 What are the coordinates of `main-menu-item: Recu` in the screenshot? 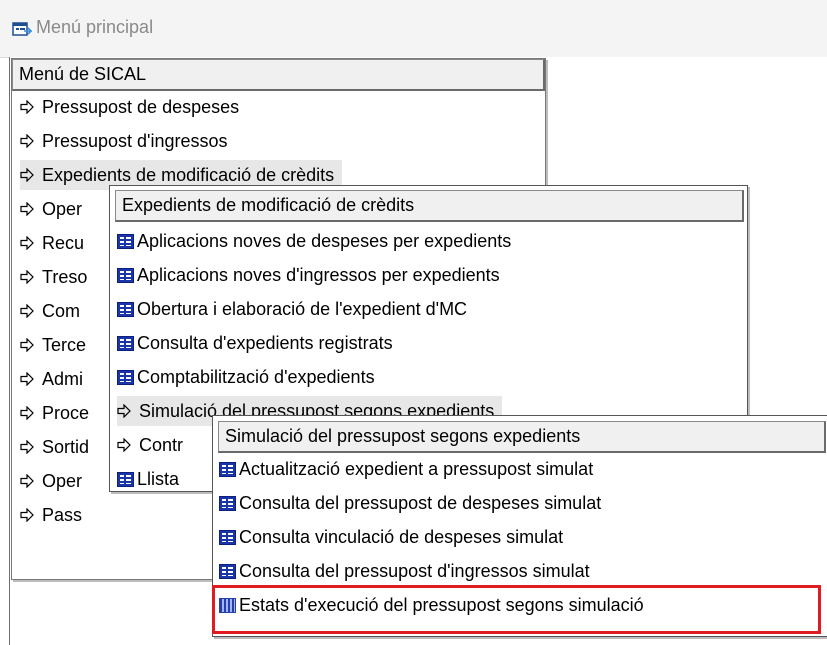 It's located at (52, 243).